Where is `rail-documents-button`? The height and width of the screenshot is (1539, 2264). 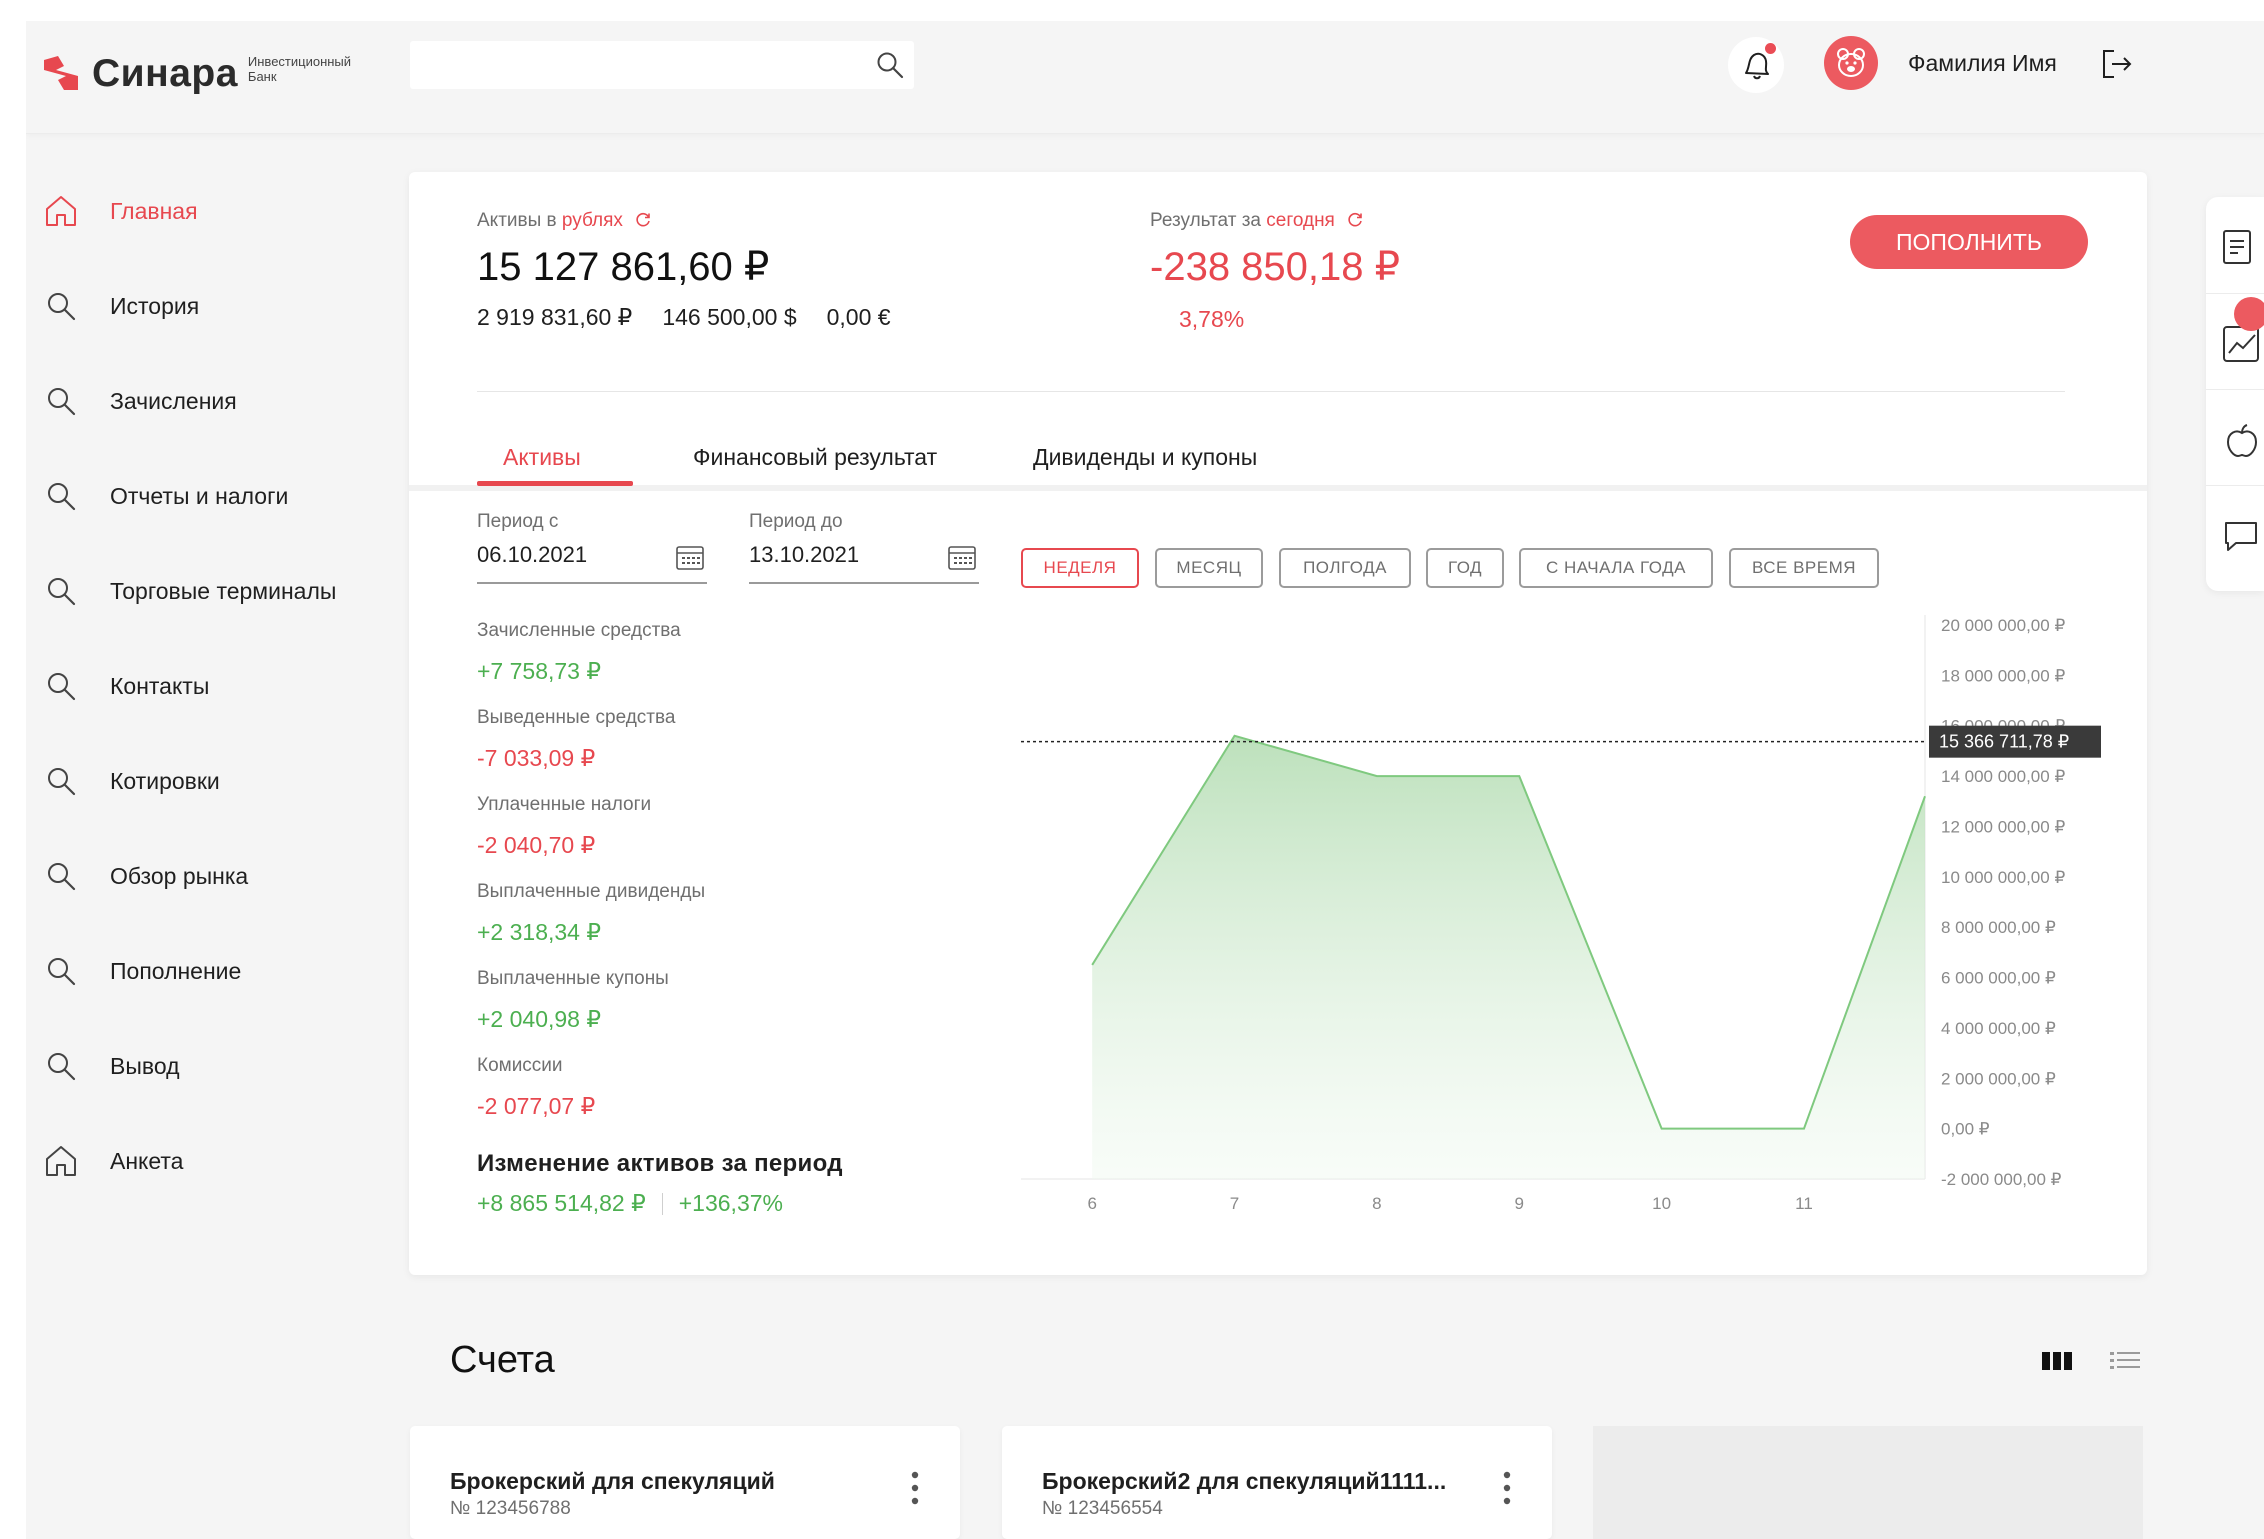 rail-documents-button is located at coordinates (2235, 245).